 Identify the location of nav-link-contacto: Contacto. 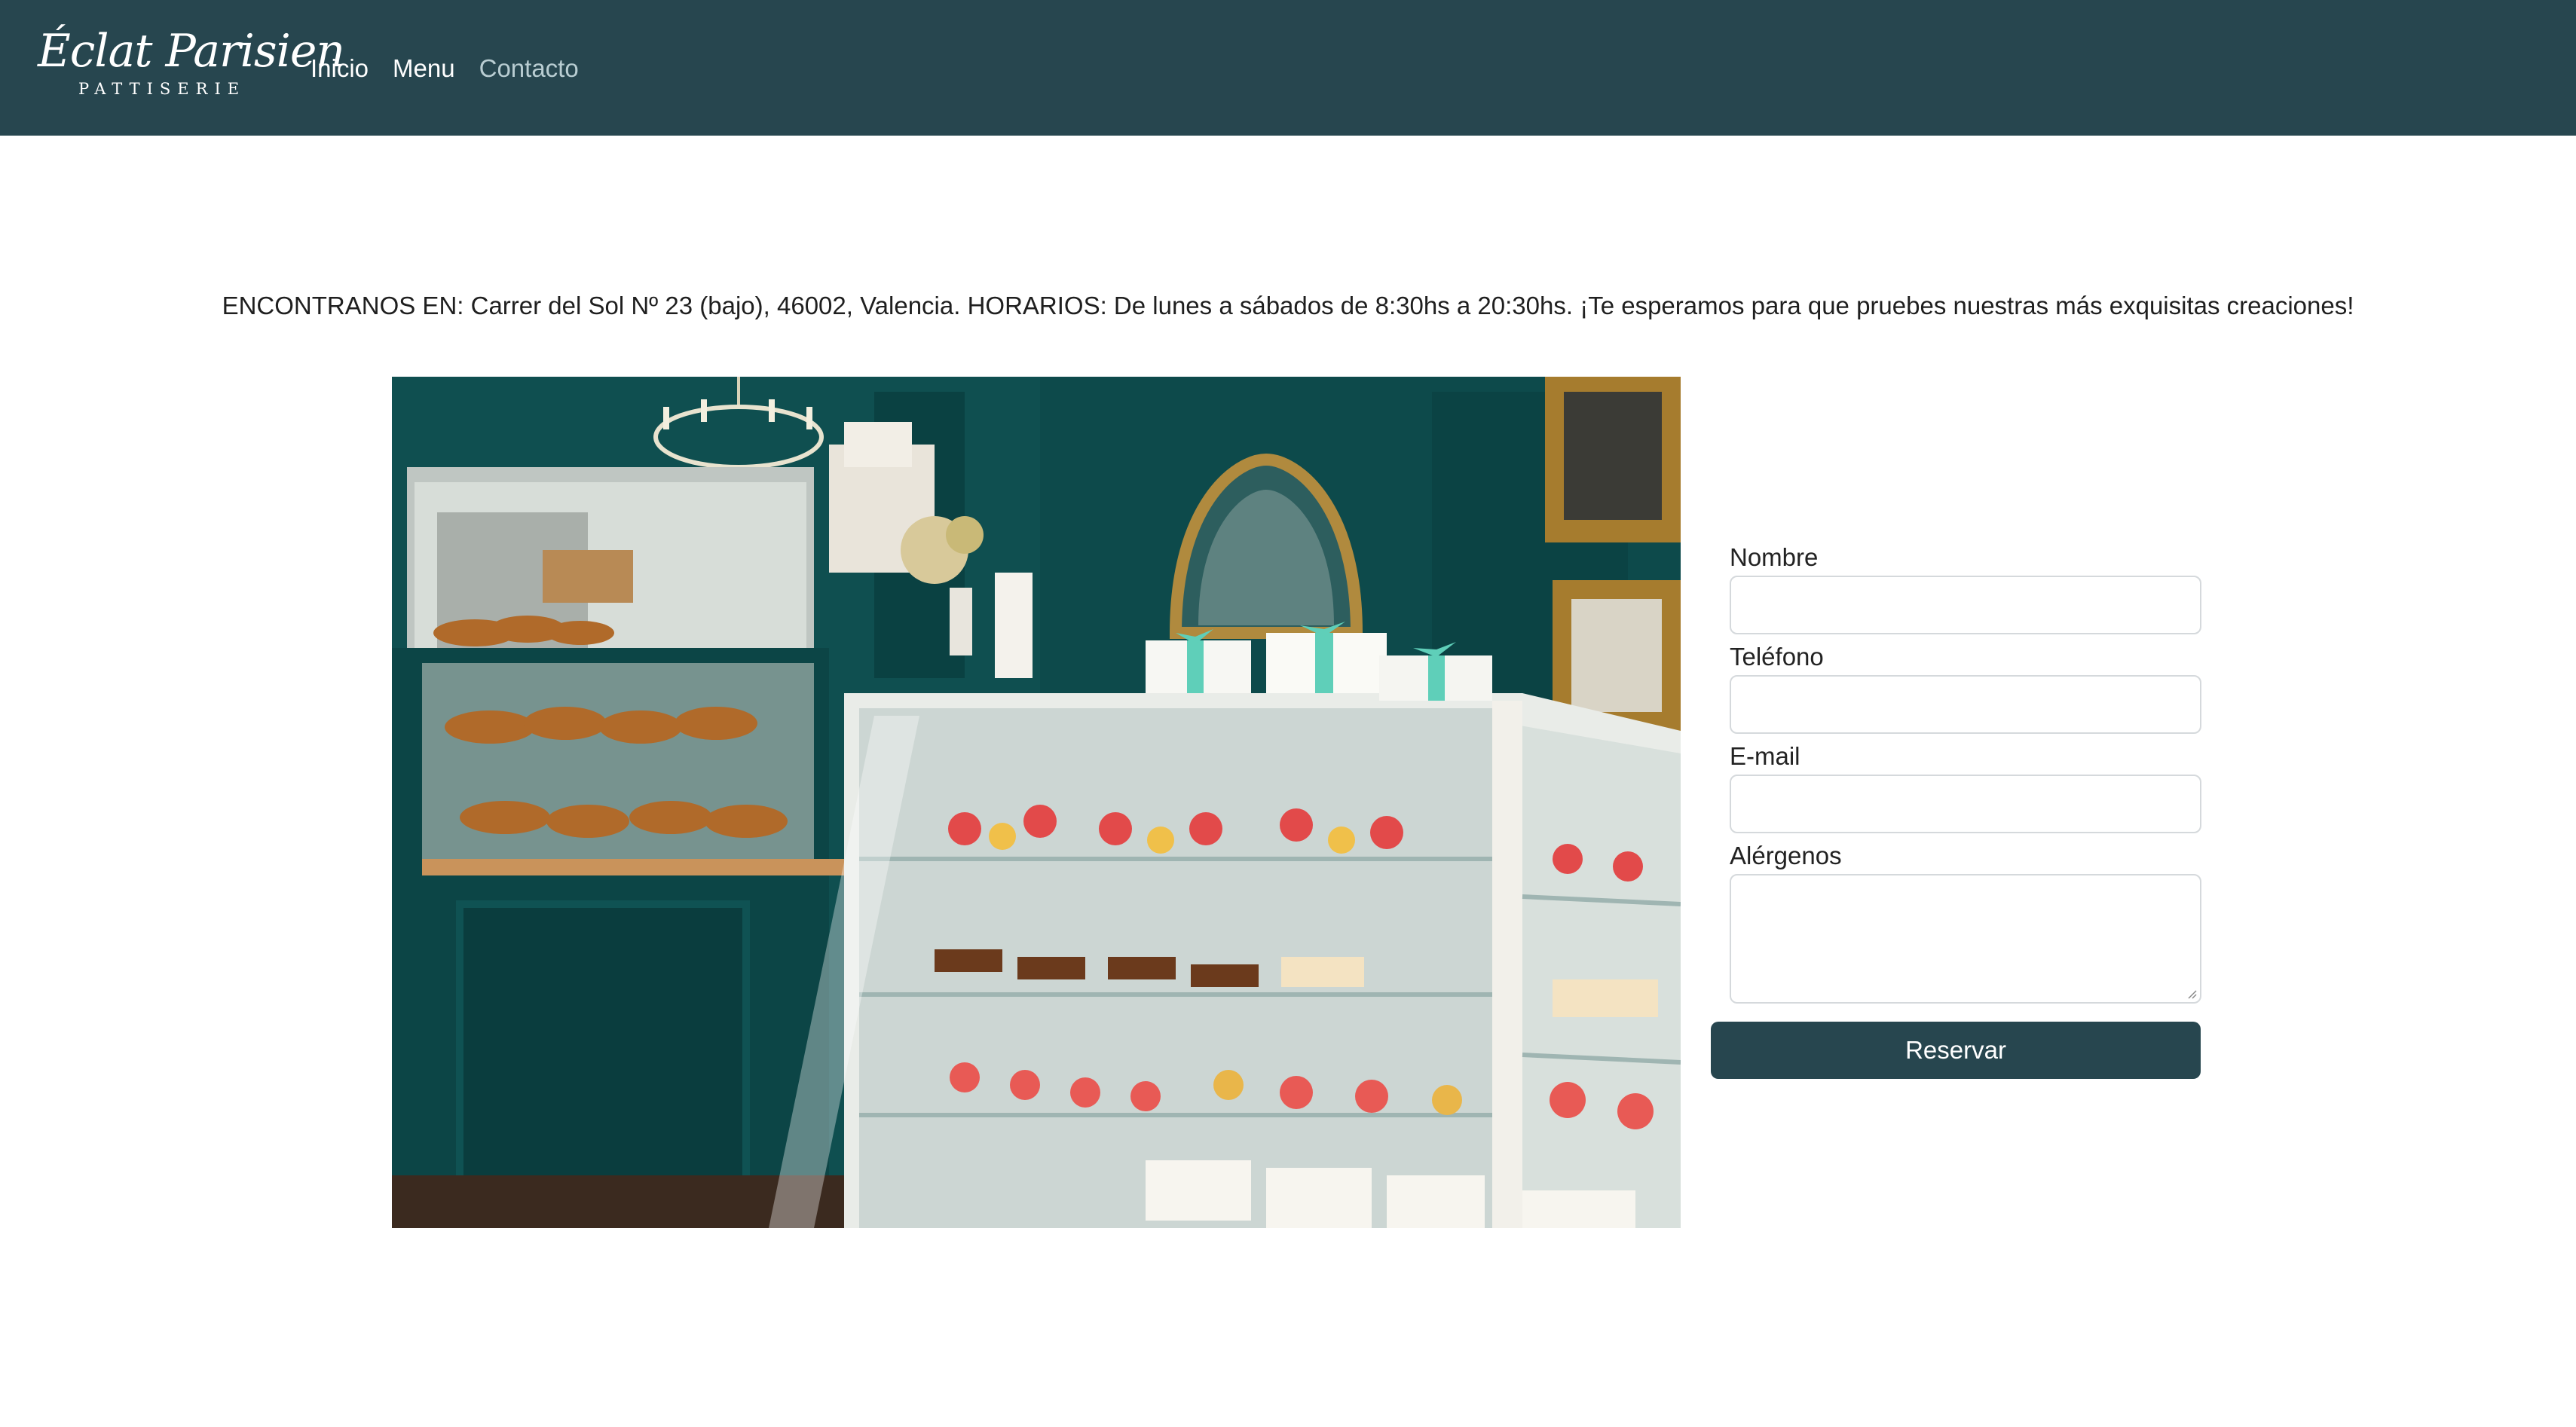
(529, 69).